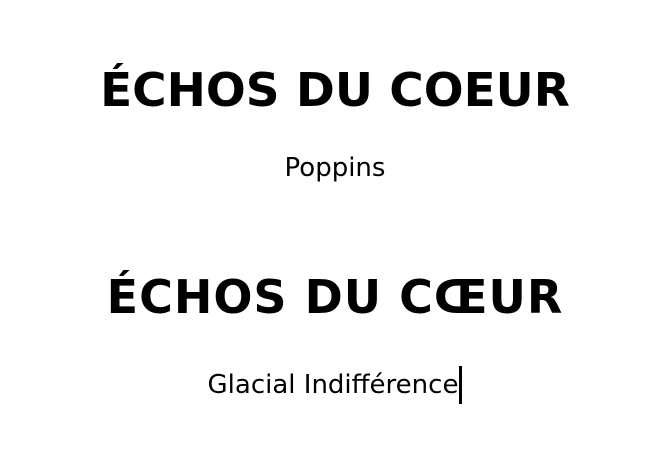  I want to click on font-name-field-2: Glacial Indifférence, so click(335, 385).